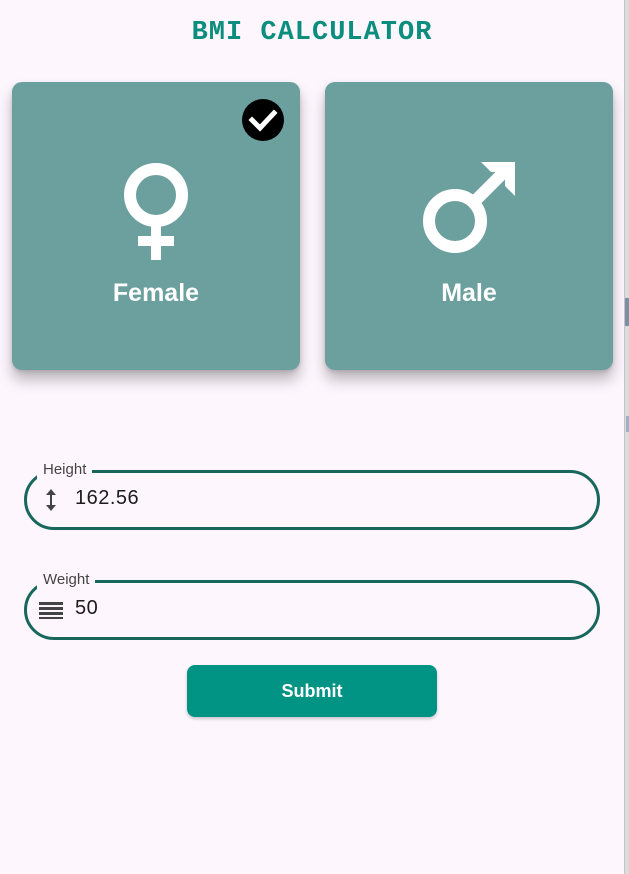 The width and height of the screenshot is (629, 874). I want to click on gender-label-female: Female, so click(156, 293).